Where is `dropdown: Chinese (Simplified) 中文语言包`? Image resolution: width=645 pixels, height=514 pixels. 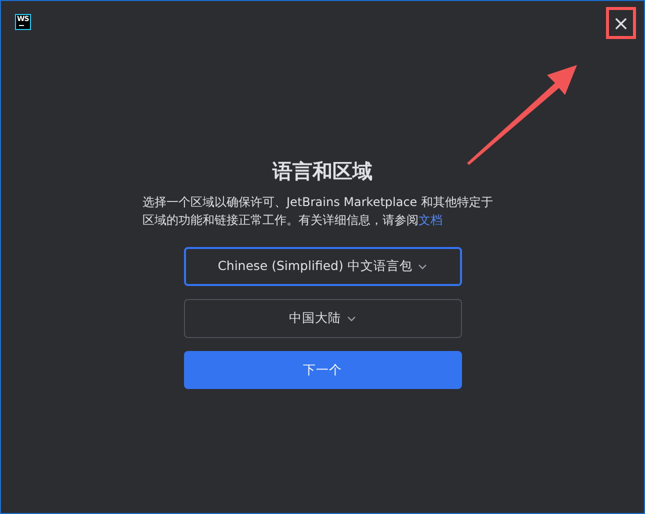 dropdown: Chinese (Simplified) 中文语言包 is located at coordinates (323, 266).